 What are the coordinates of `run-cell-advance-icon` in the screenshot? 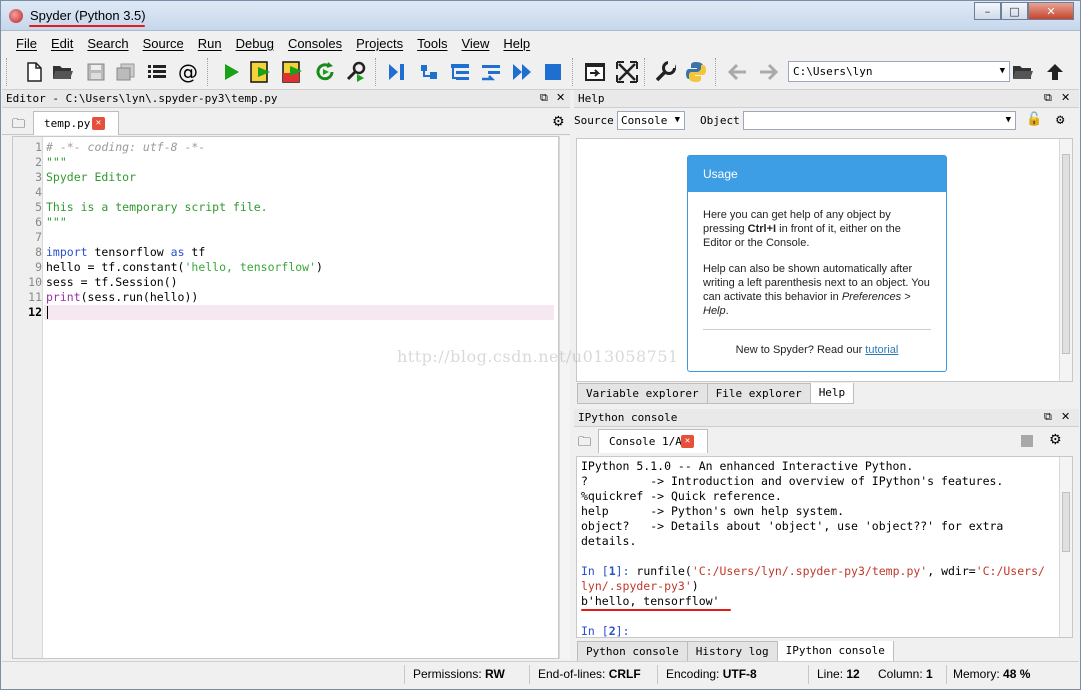 It's located at (294, 72).